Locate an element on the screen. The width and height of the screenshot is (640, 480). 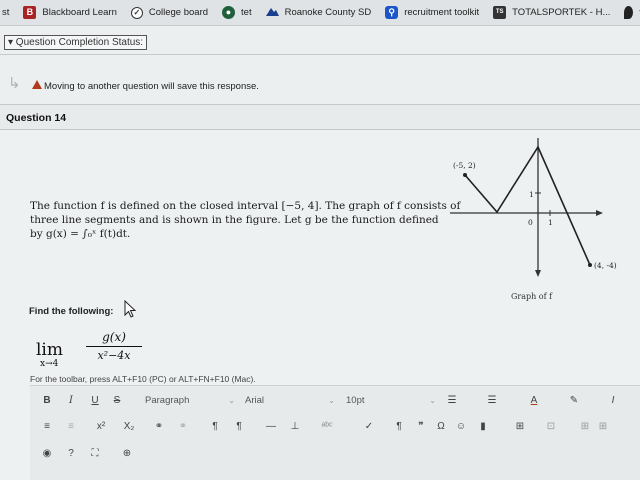
quote-icon: ❞ is located at coordinates (421, 427).